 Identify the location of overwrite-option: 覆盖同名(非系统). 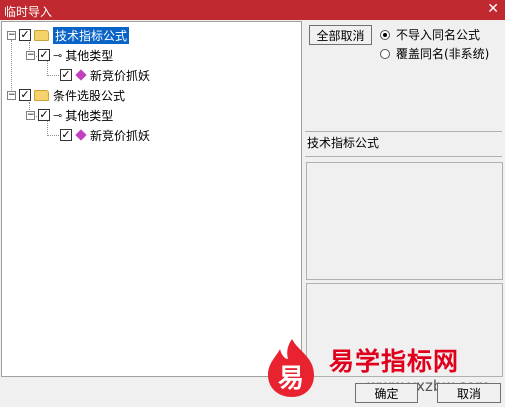
(434, 53).